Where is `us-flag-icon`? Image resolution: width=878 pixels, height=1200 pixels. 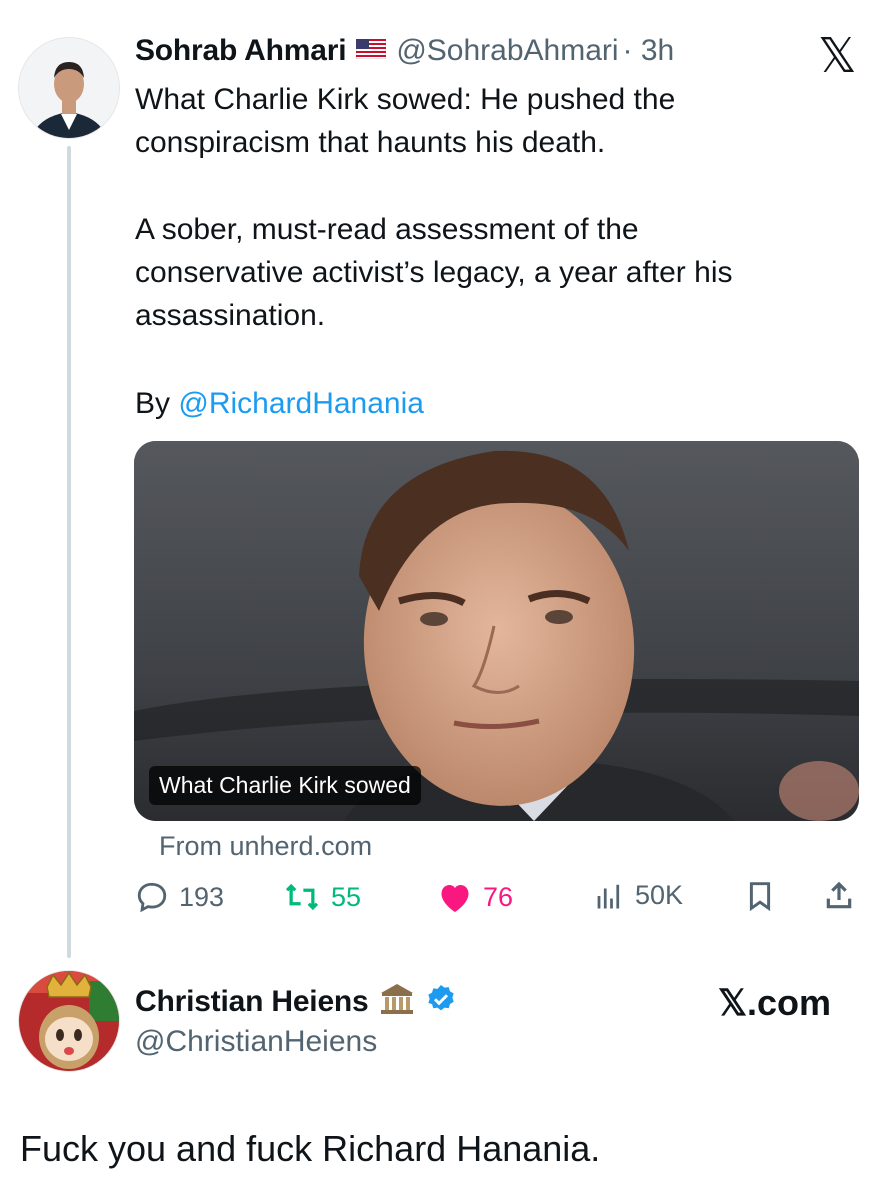
us-flag-icon is located at coordinates (371, 51).